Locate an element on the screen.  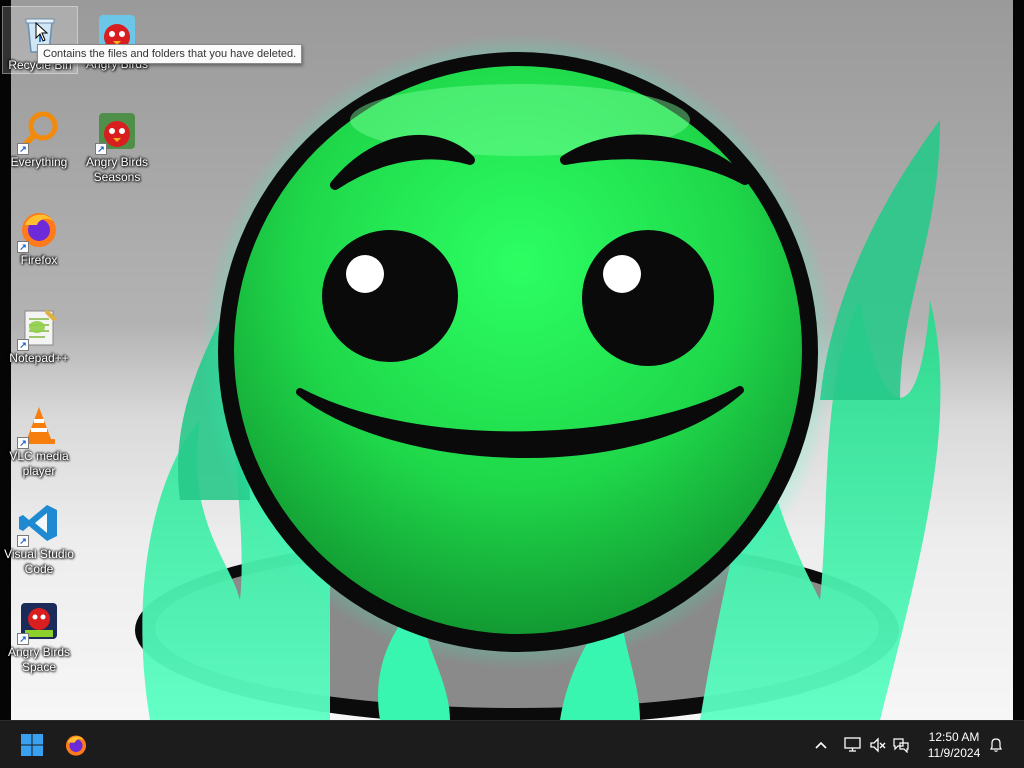
mouse-cursor-icon is located at coordinates (42, 32).